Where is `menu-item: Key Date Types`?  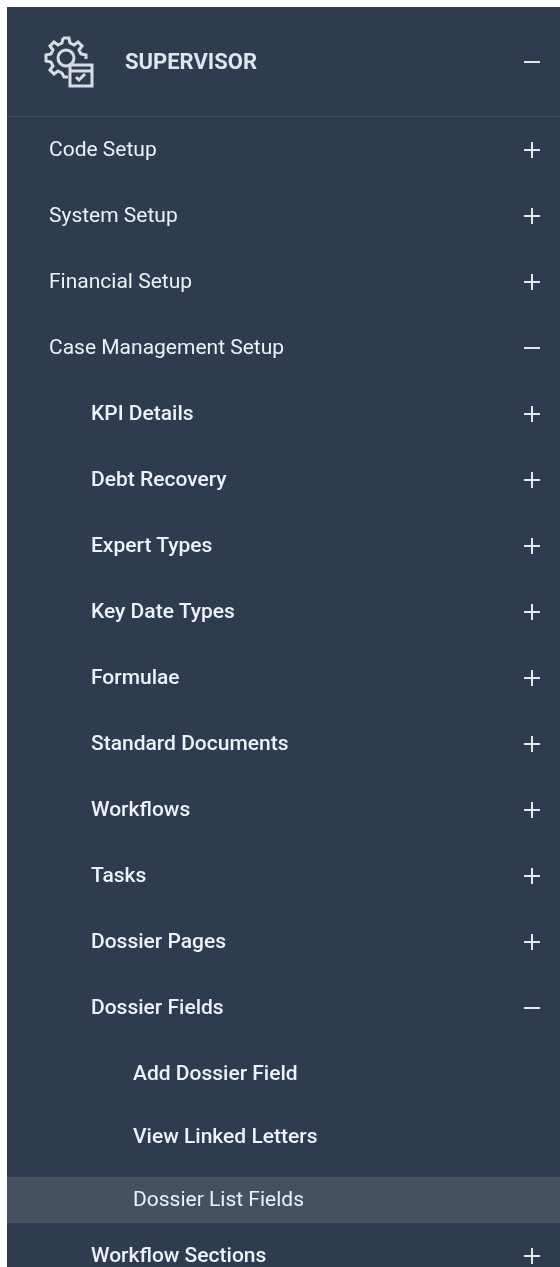 menu-item: Key Date Types is located at coordinates (163, 612).